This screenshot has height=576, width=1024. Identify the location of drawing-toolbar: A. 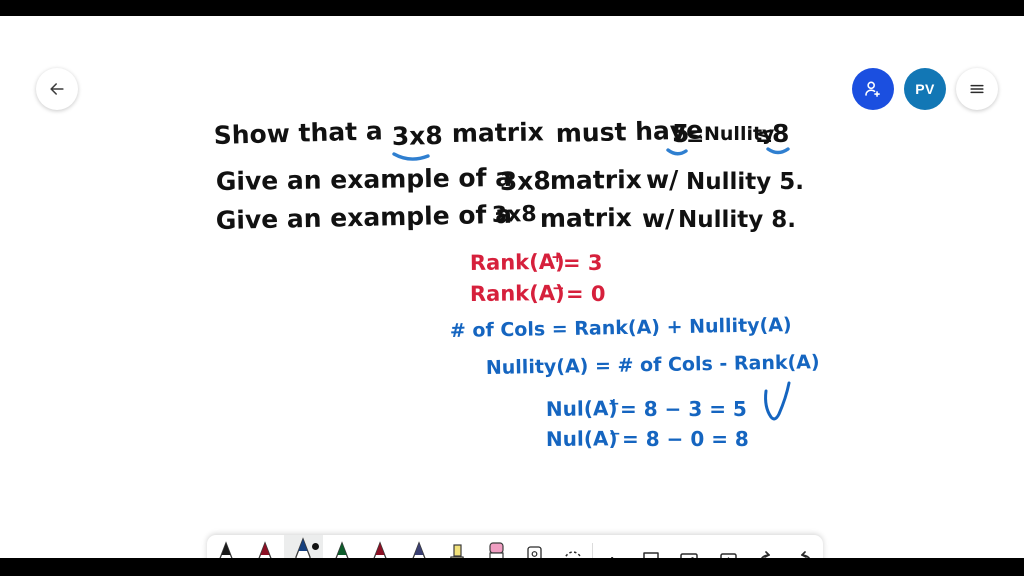
(515, 546).